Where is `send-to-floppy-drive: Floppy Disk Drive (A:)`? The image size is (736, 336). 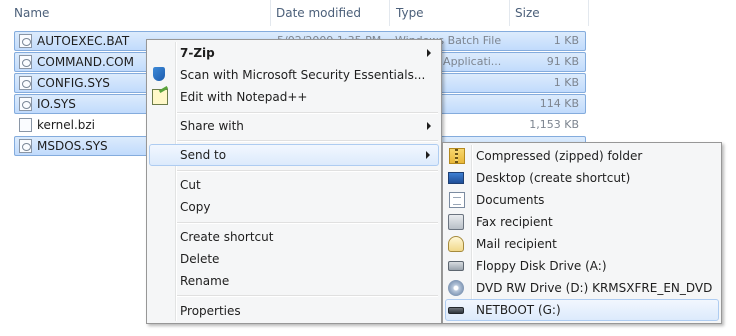 send-to-floppy-drive: Floppy Disk Drive (A:) is located at coordinates (582, 266).